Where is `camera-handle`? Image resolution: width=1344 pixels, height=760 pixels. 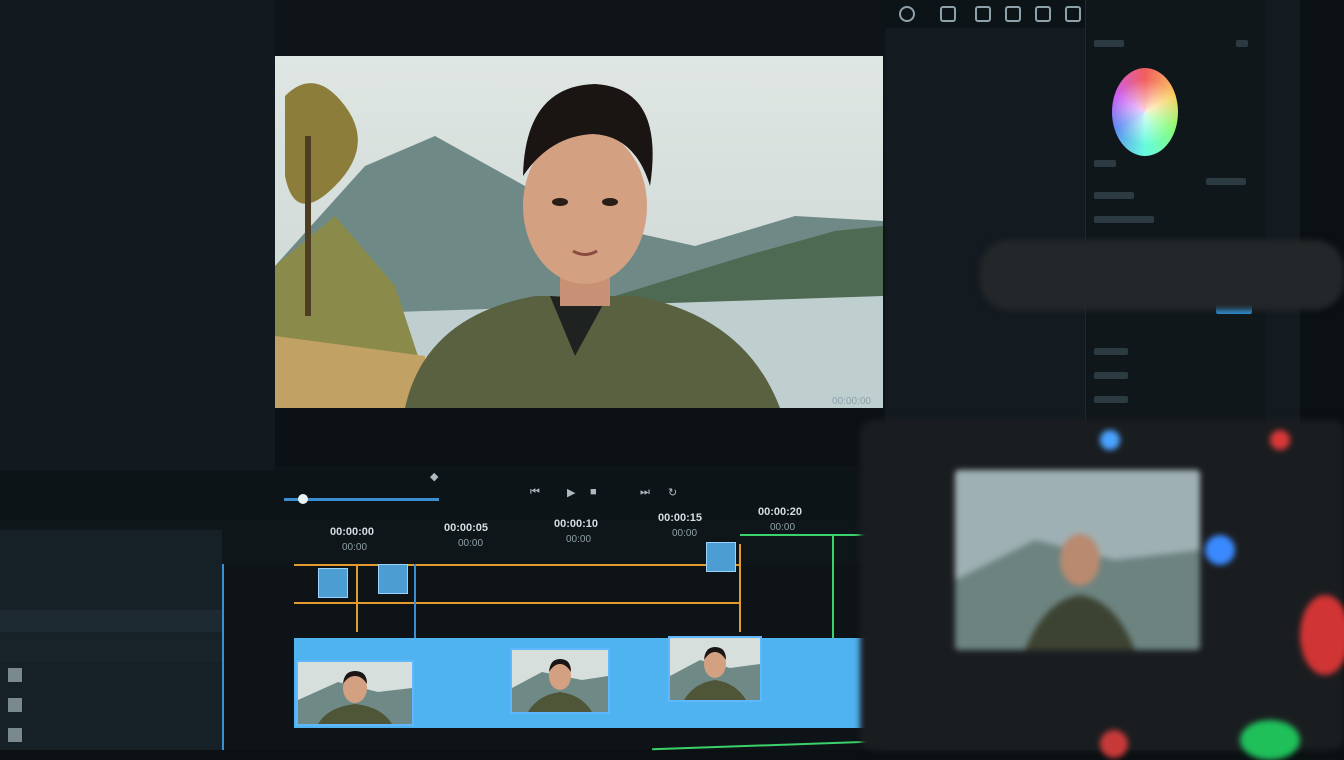
camera-handle is located at coordinates (1162, 275).